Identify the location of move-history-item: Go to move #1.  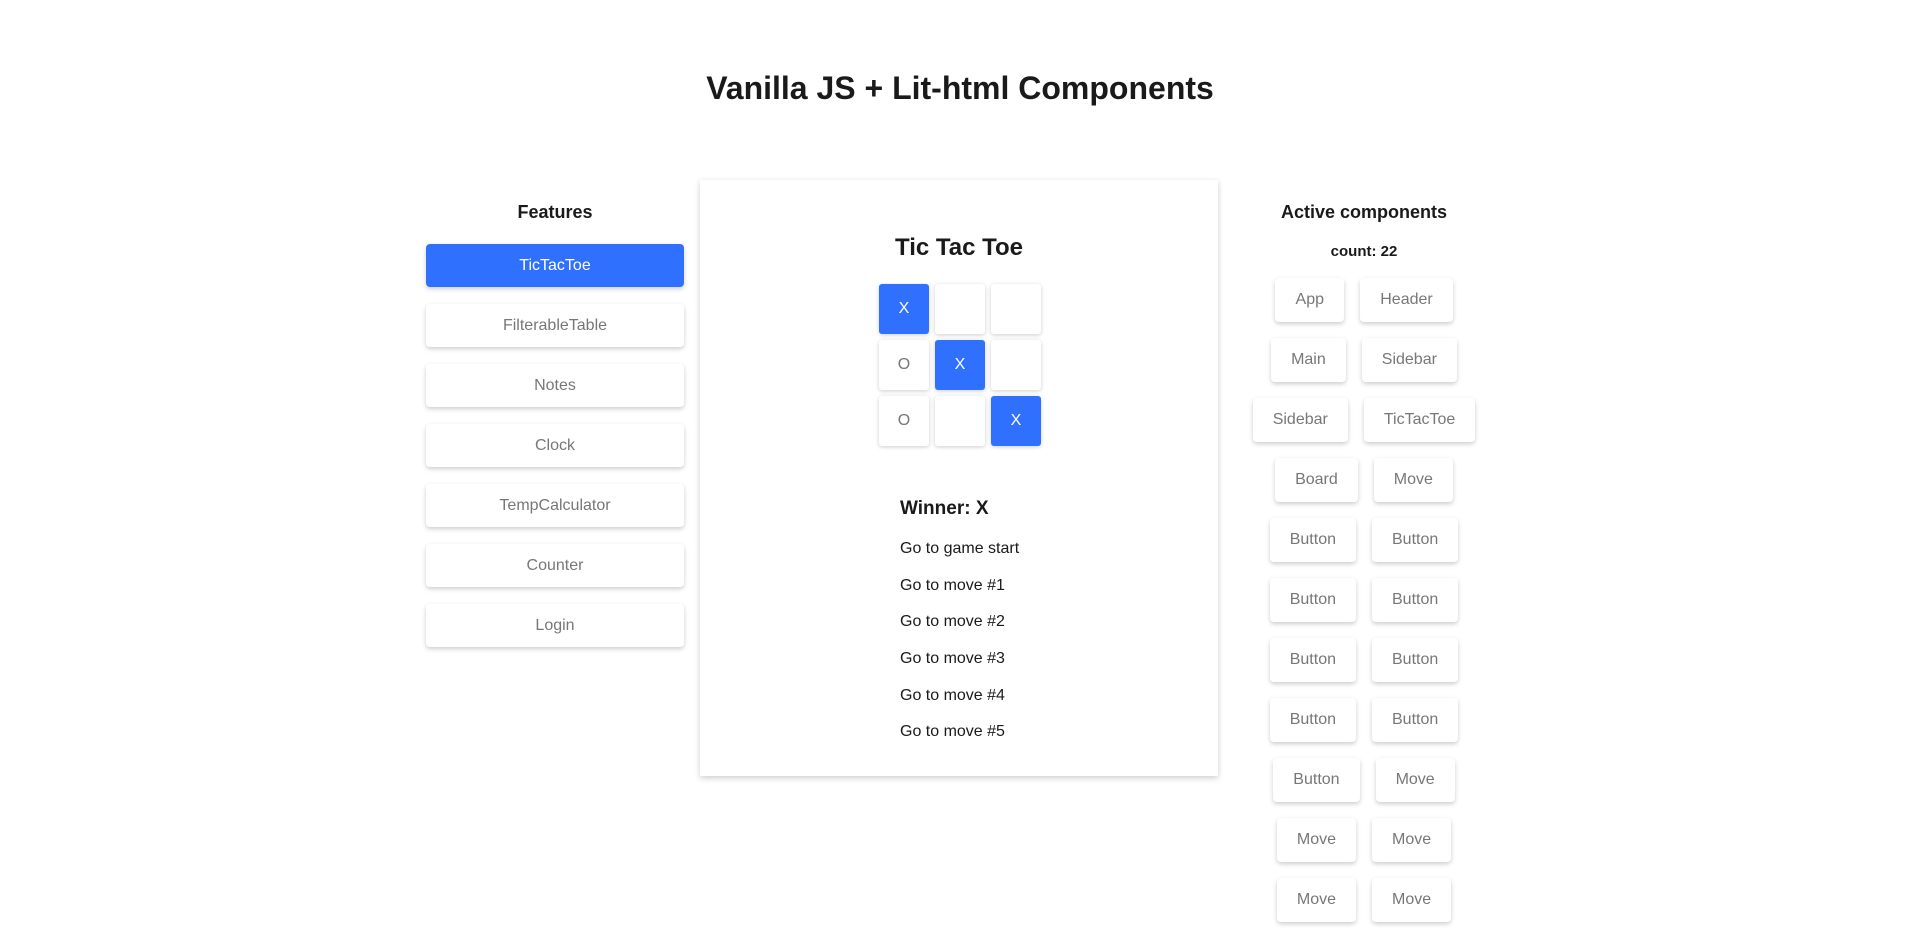
(959, 595).